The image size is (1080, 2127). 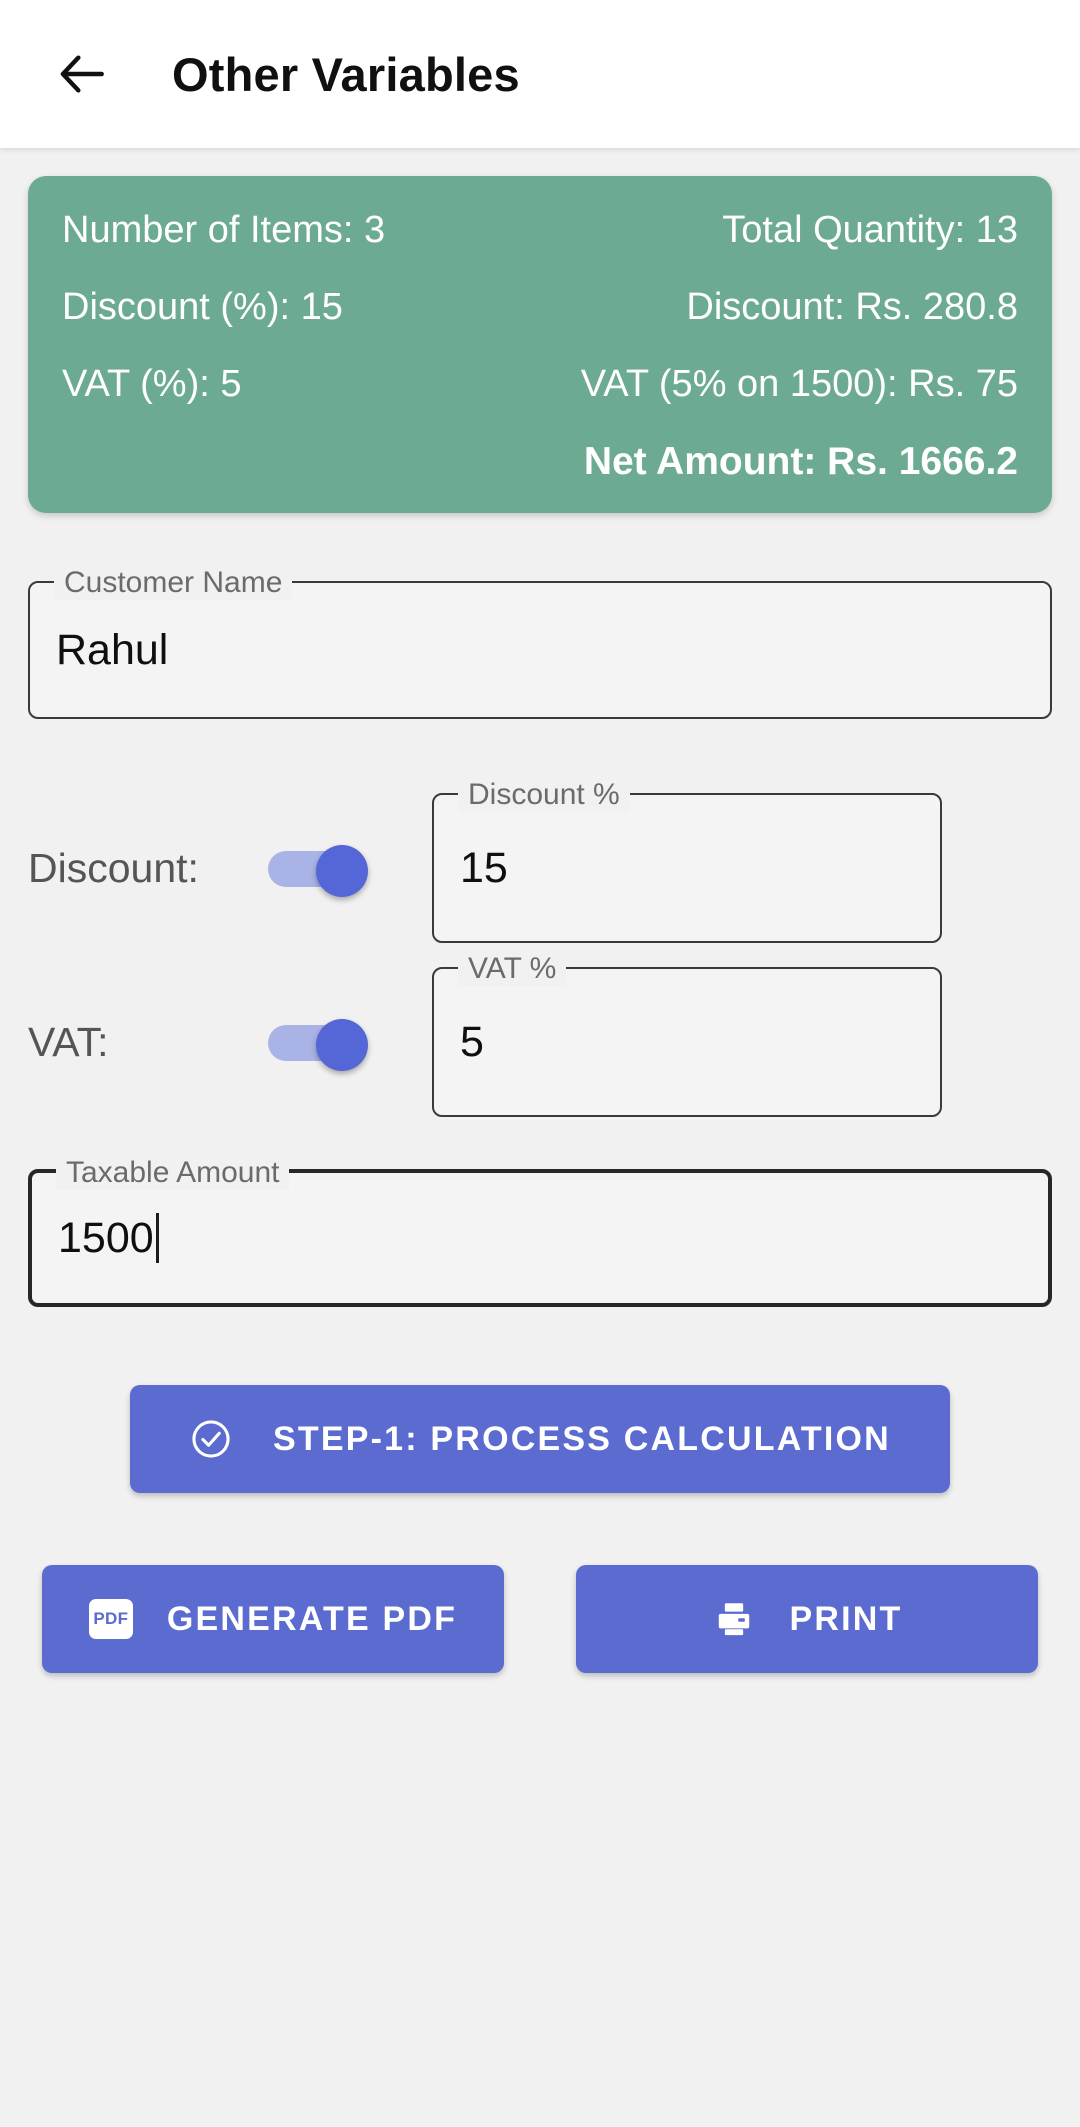 I want to click on summary-row-net: Net Amount: Rs. 1666.2, so click(x=540, y=462).